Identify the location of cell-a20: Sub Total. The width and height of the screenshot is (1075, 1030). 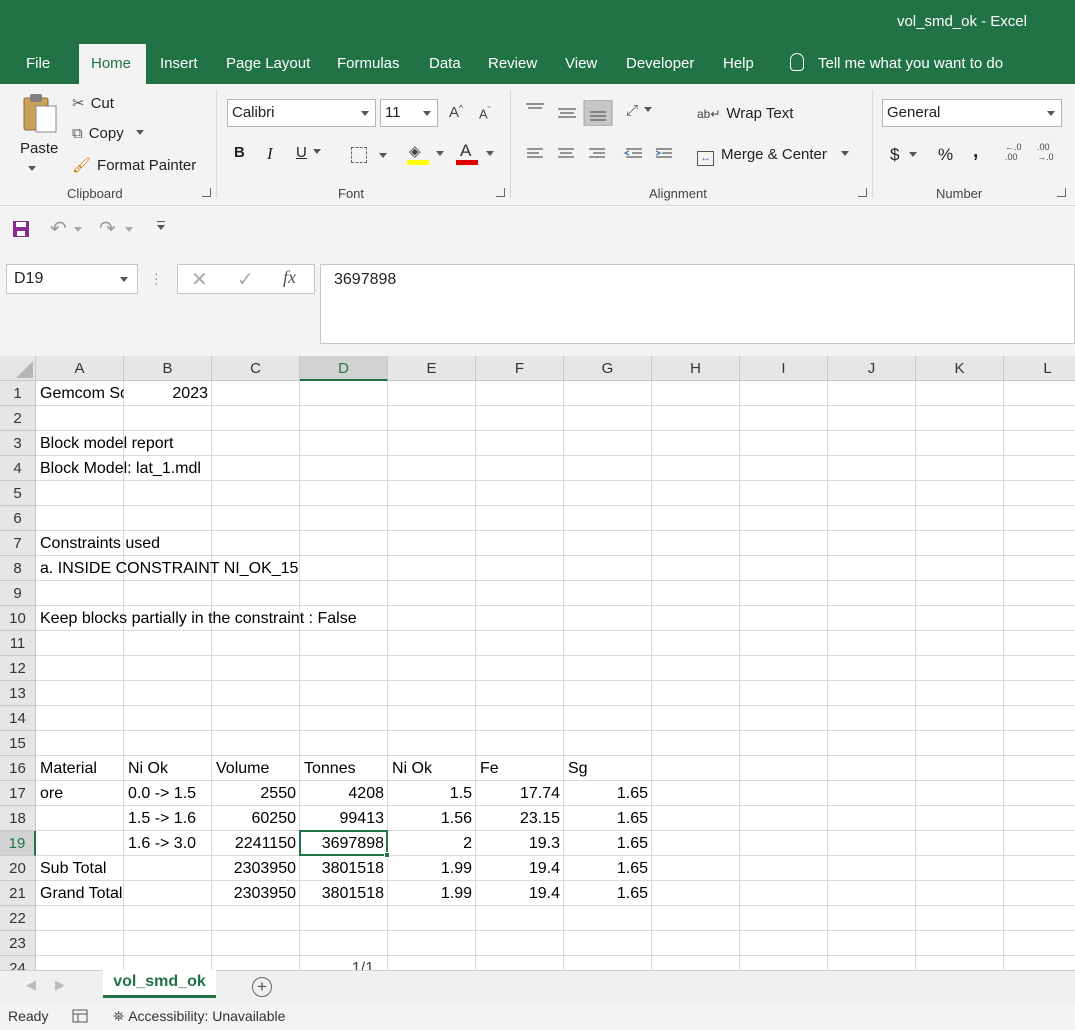
(80, 868).